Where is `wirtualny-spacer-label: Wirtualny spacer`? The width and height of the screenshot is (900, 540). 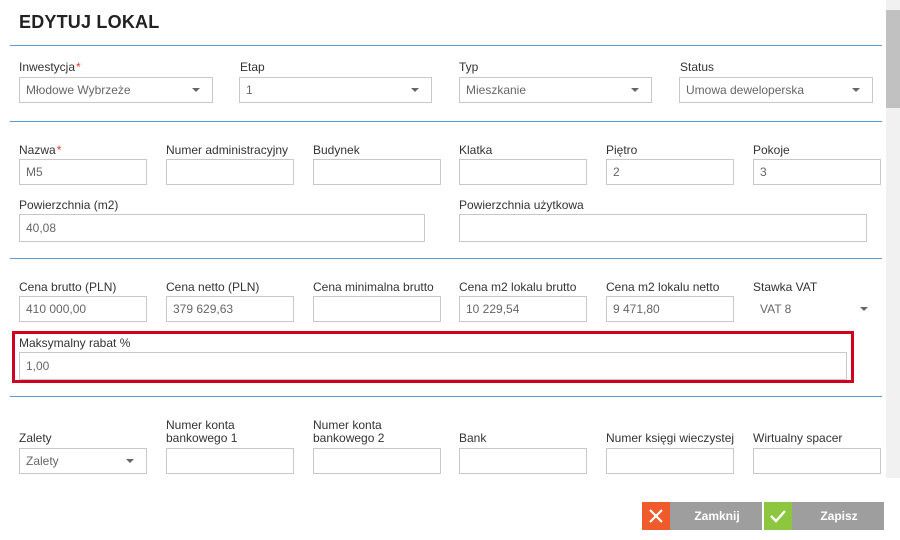
wirtualny-spacer-label: Wirtualny spacer is located at coordinates (798, 438).